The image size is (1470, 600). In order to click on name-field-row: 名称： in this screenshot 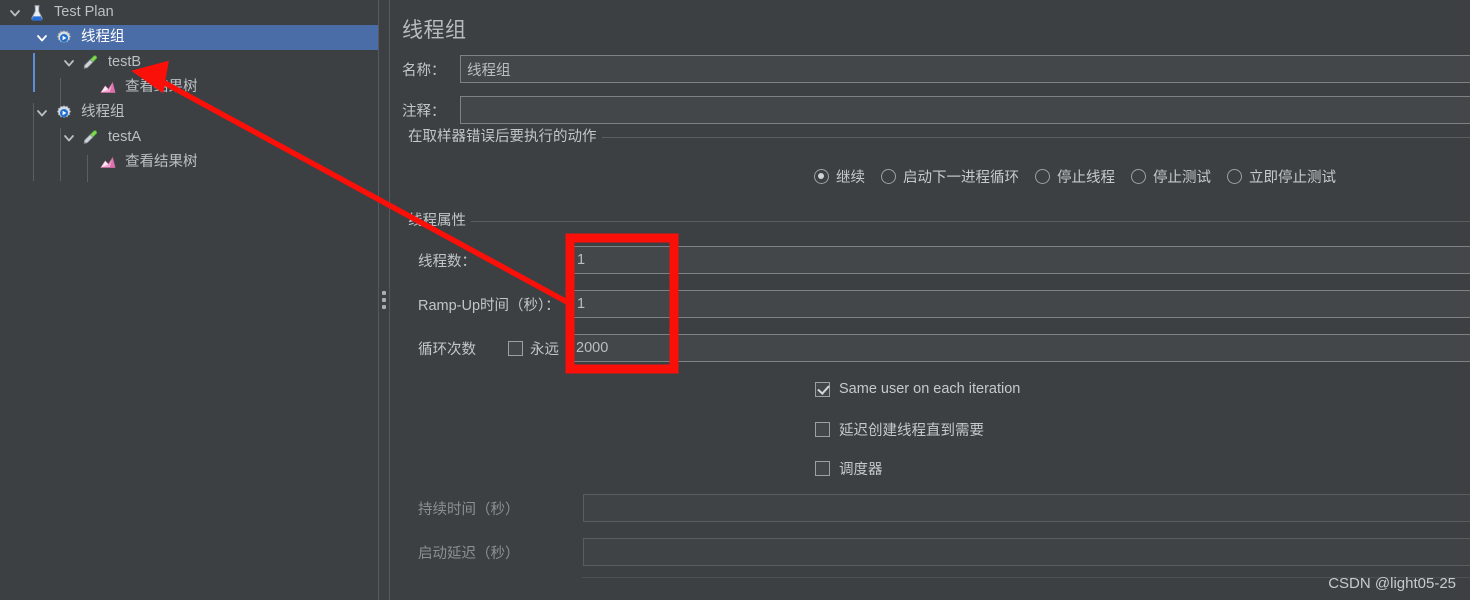, I will do `click(936, 69)`.